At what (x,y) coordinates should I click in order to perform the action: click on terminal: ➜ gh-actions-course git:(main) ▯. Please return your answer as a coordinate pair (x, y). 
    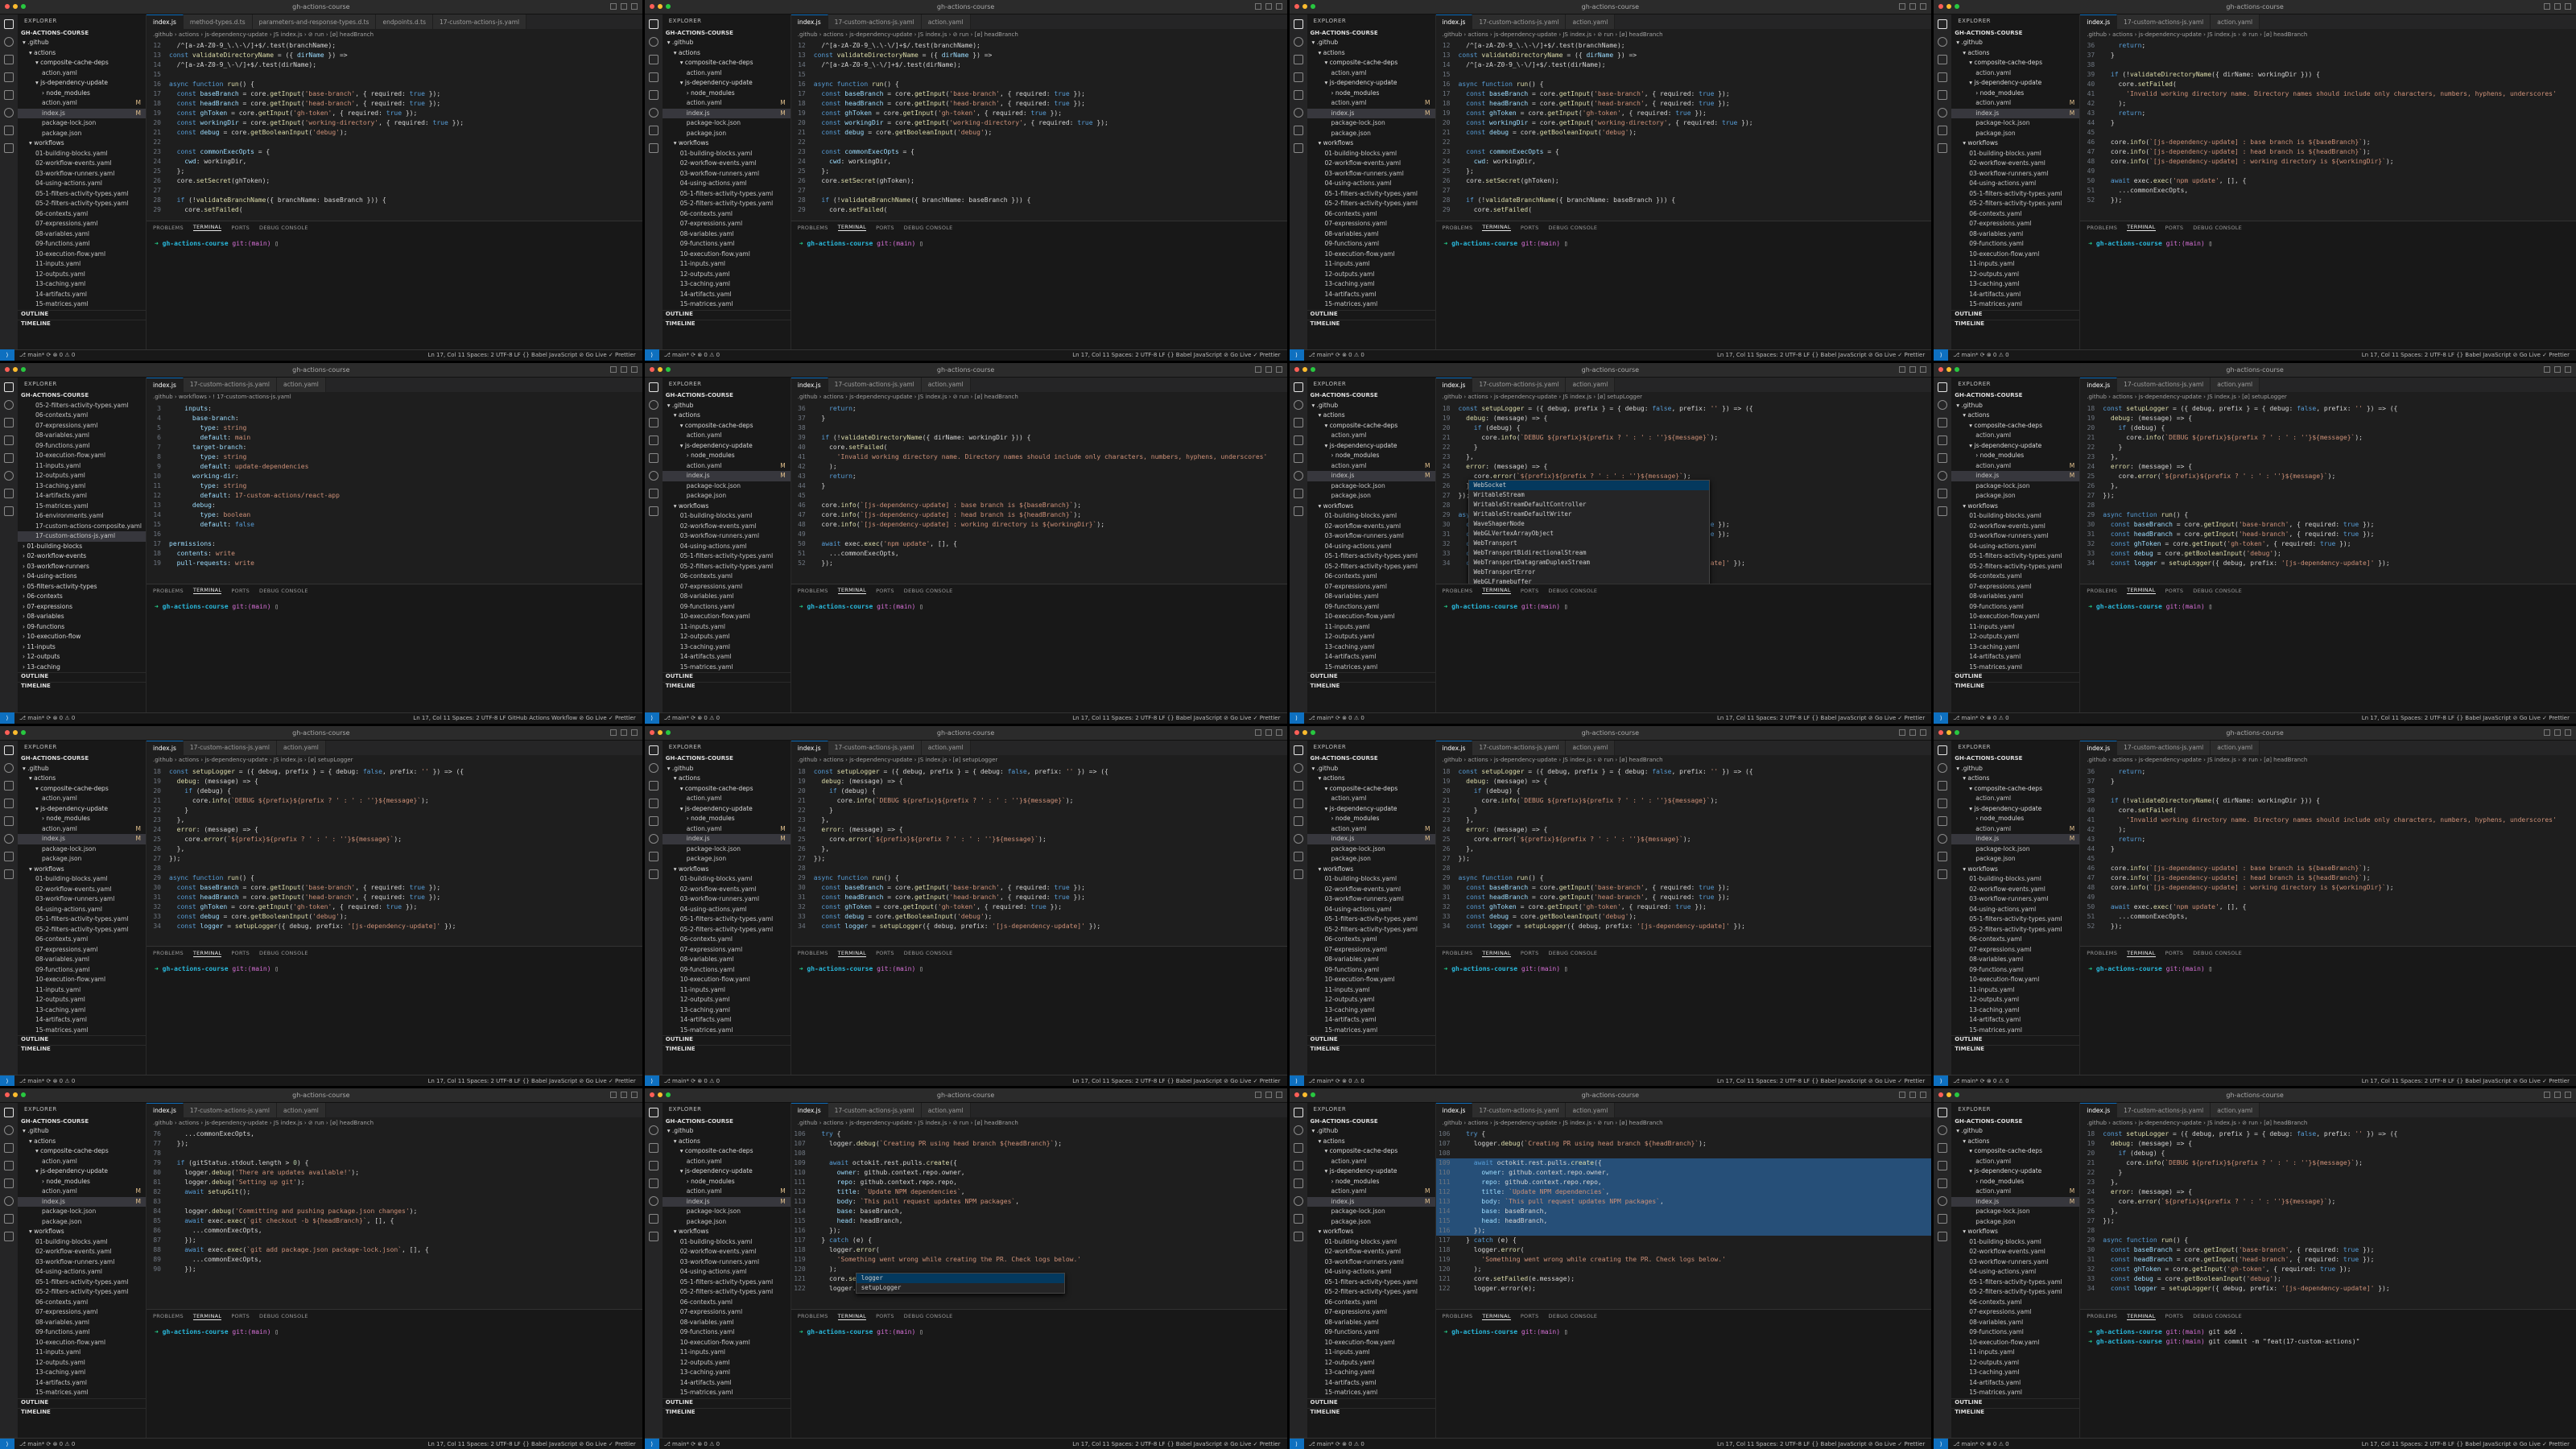
    Looking at the image, I should click on (394, 1332).